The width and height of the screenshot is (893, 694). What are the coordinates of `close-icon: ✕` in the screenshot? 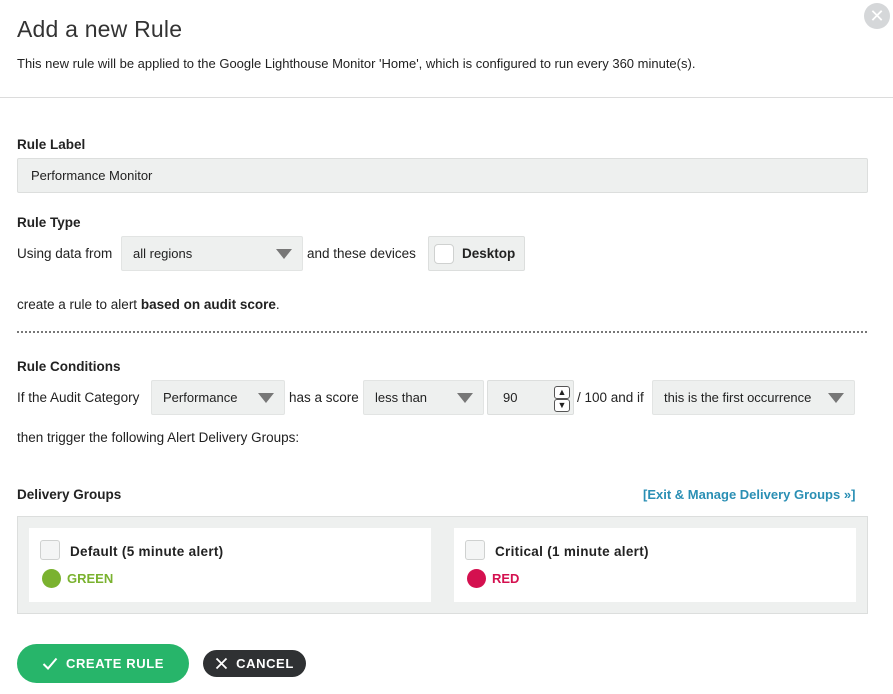 It's located at (877, 16).